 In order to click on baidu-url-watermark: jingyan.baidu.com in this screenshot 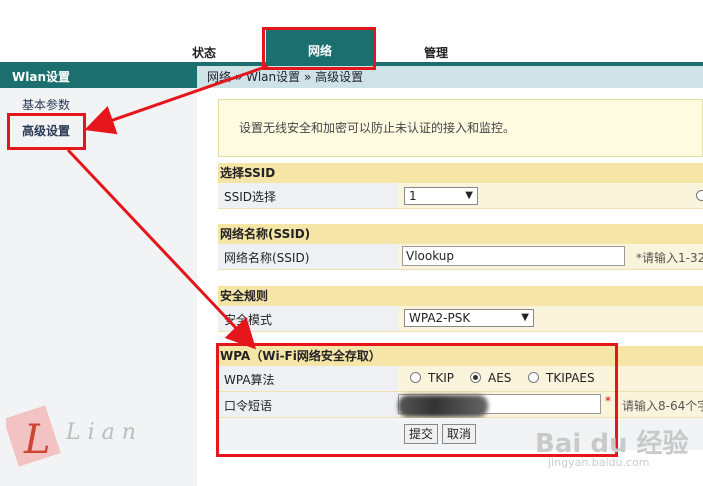, I will do `click(599, 462)`.